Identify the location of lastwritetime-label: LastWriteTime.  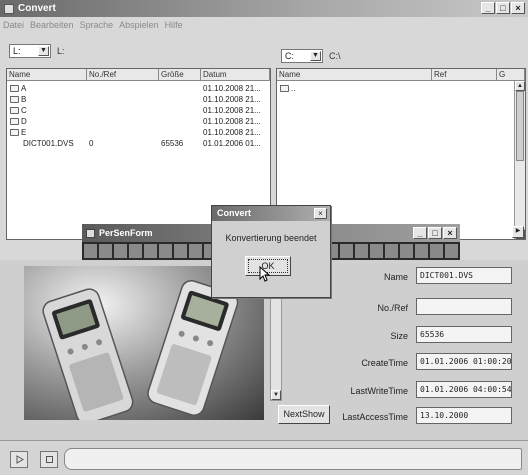
(379, 391).